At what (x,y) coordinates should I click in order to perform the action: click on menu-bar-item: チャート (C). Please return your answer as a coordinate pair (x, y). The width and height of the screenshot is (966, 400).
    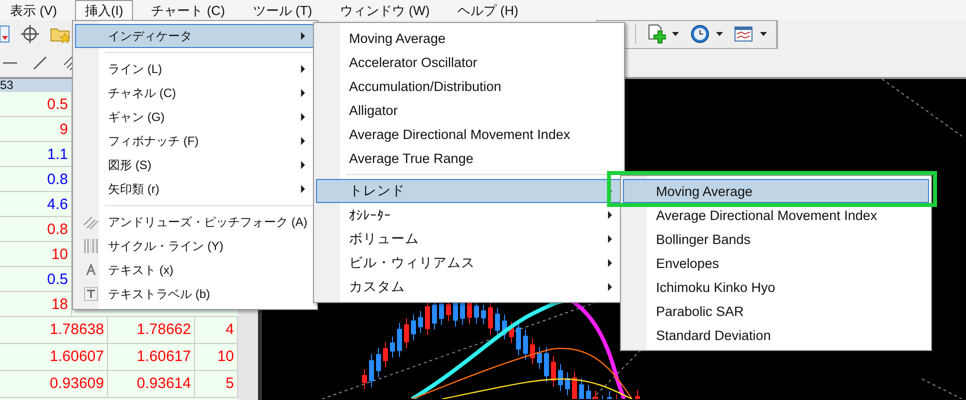
    Looking at the image, I should click on (188, 10).